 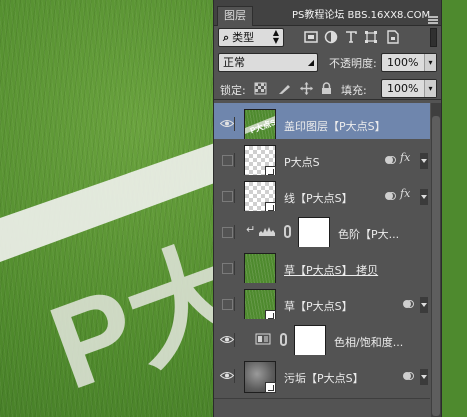 What do you see at coordinates (267, 231) in the screenshot?
I see `levels-adjustment-icon` at bounding box center [267, 231].